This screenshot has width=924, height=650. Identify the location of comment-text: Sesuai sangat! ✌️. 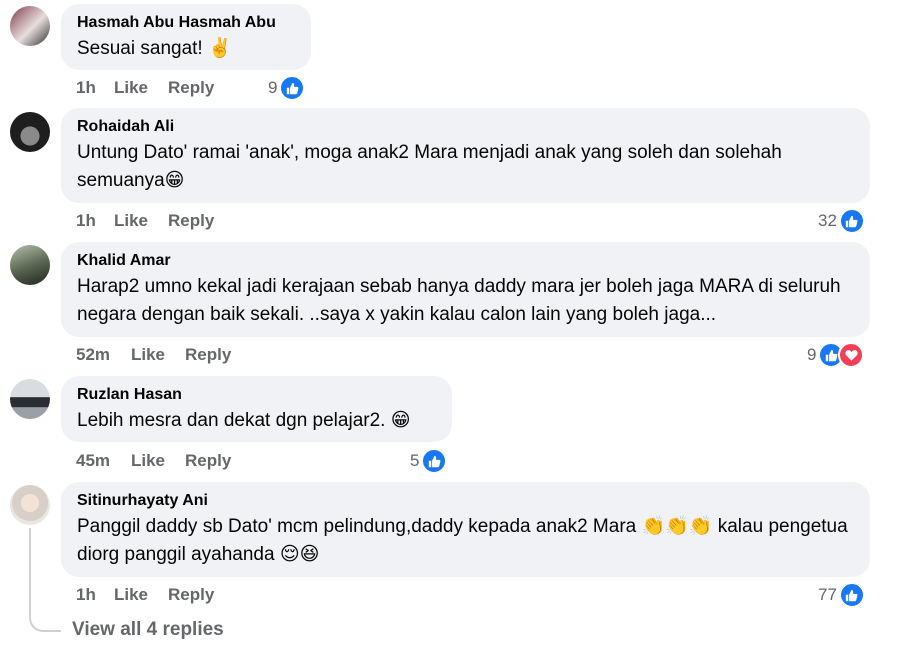
(154, 48).